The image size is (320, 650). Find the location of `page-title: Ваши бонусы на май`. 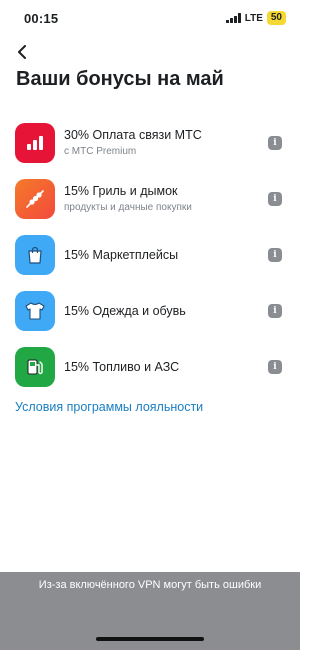

page-title: Ваши бонусы на май is located at coordinates (120, 79).